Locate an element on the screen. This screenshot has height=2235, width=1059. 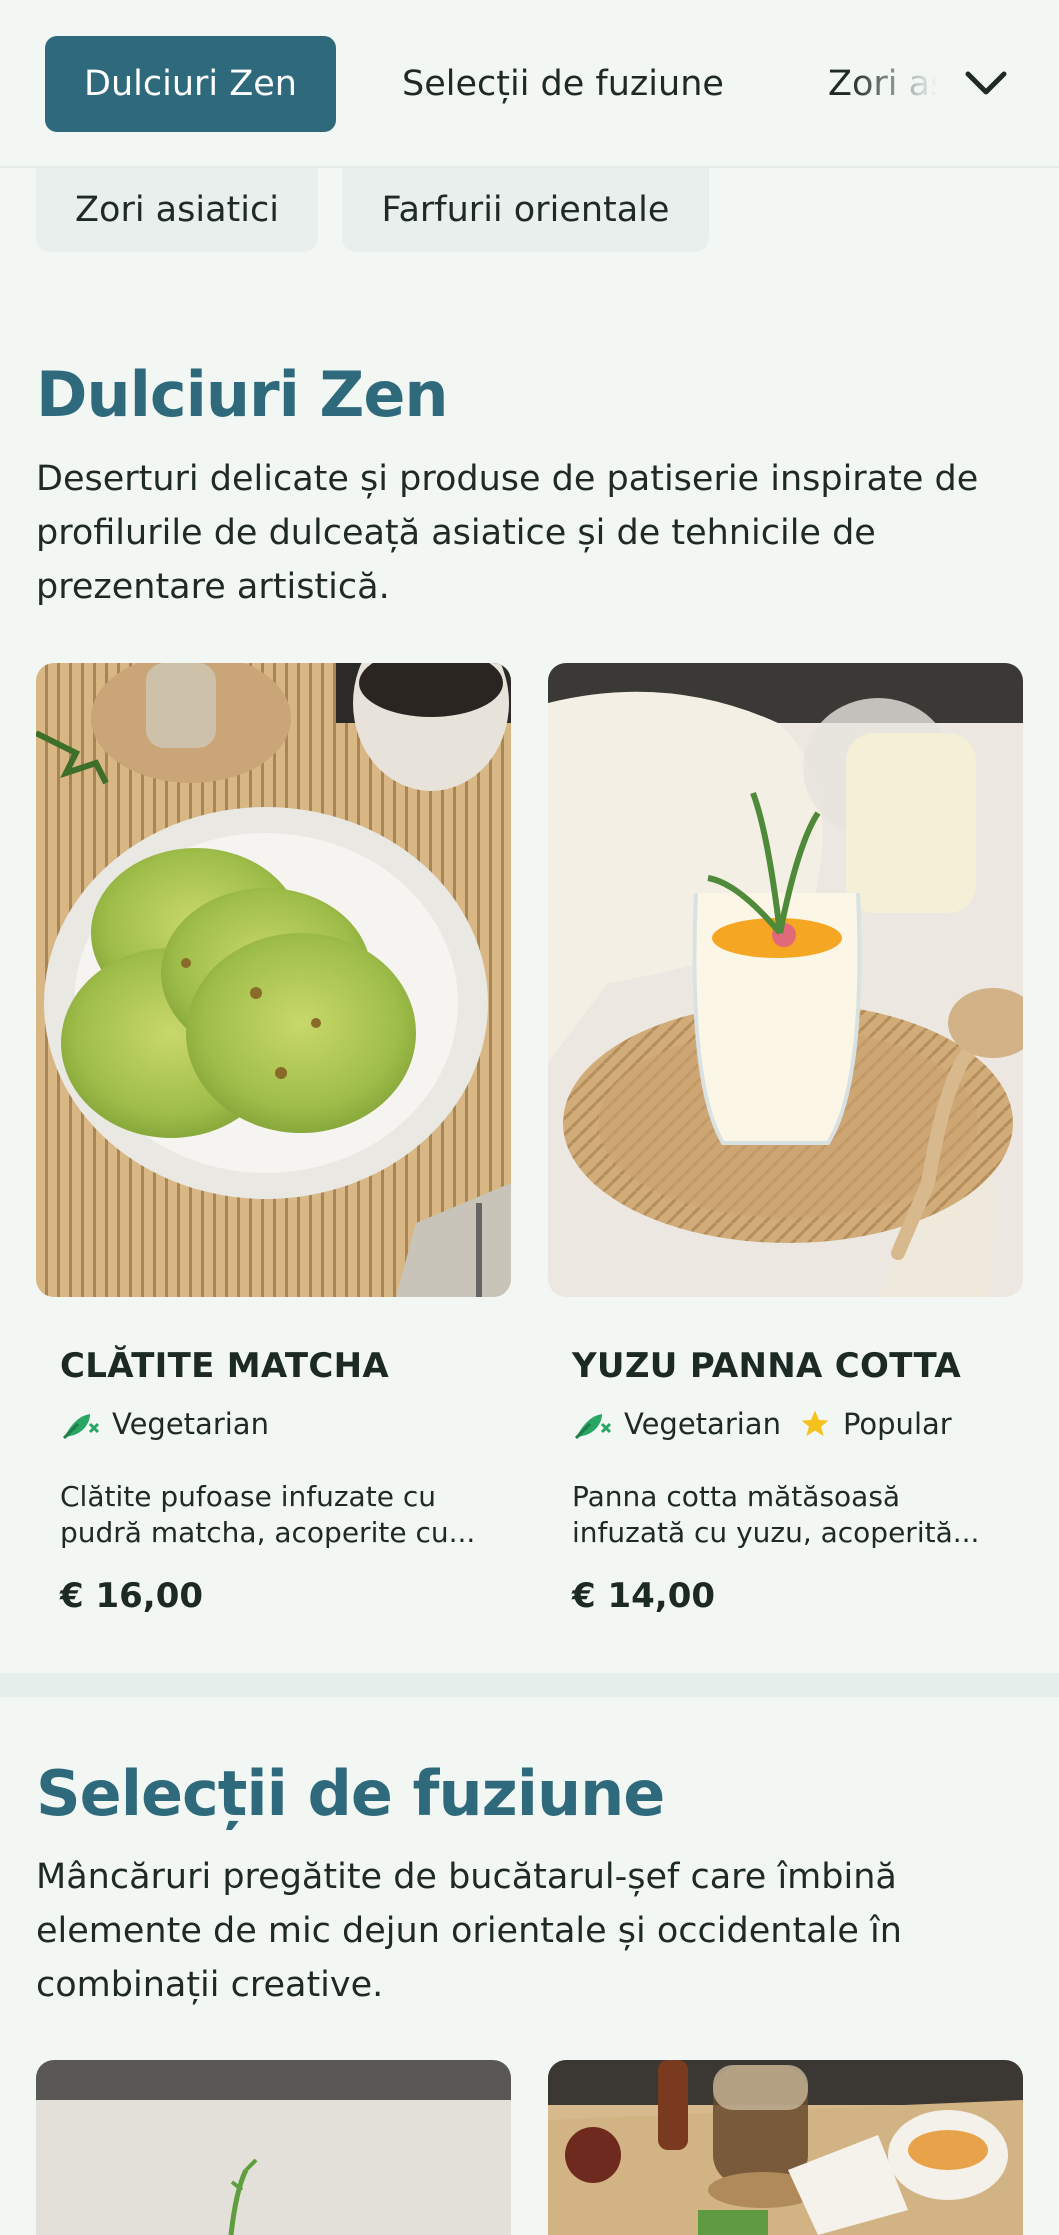
section-divider is located at coordinates (529, 1685).